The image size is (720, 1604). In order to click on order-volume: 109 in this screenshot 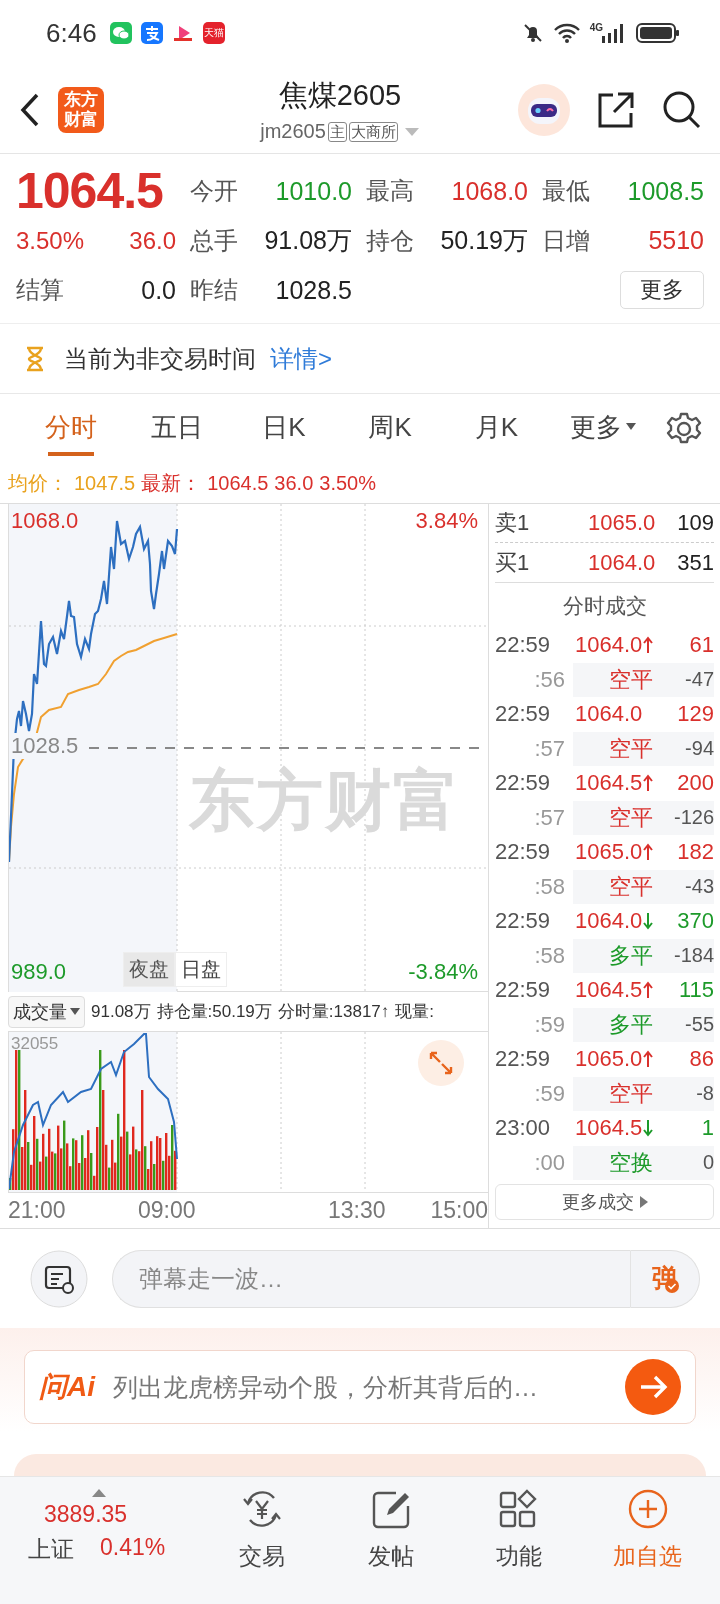, I will do `click(695, 523)`.